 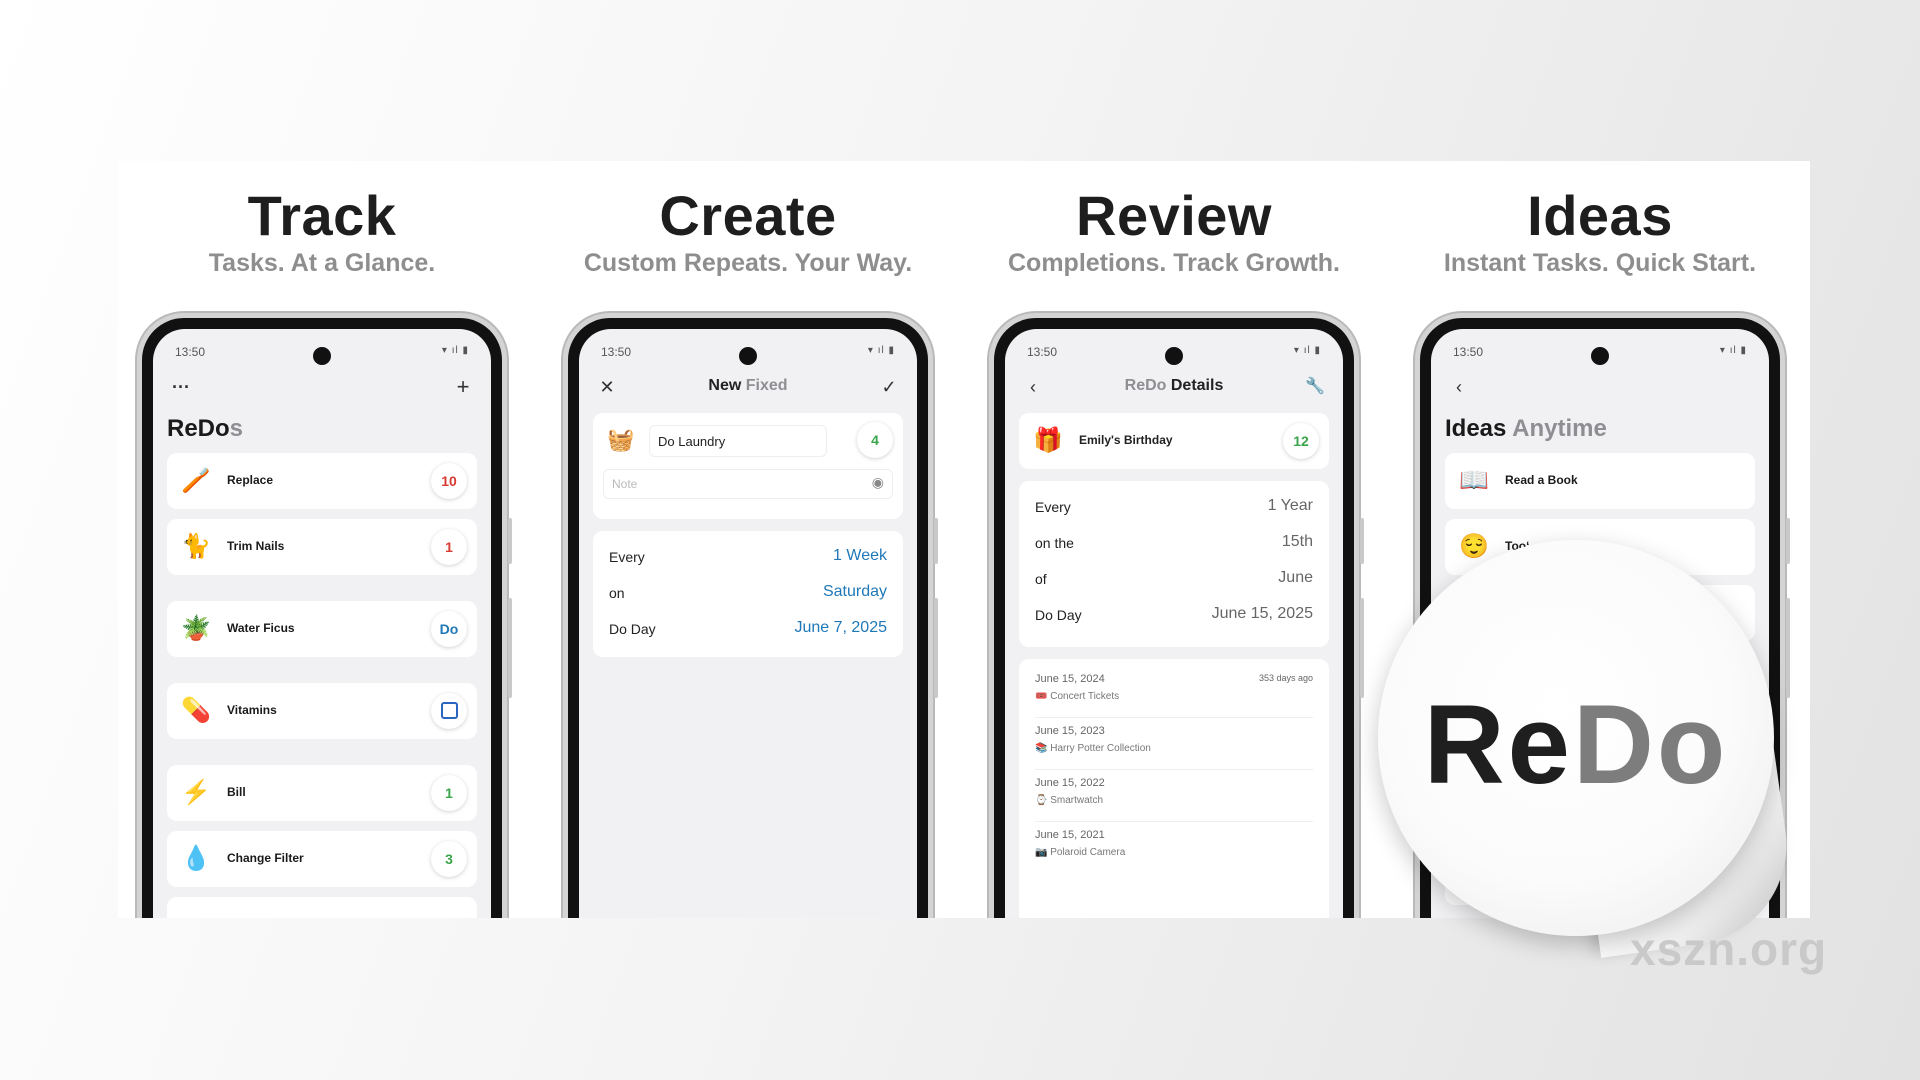 I want to click on list-item-label: Trim Nails, so click(x=256, y=546).